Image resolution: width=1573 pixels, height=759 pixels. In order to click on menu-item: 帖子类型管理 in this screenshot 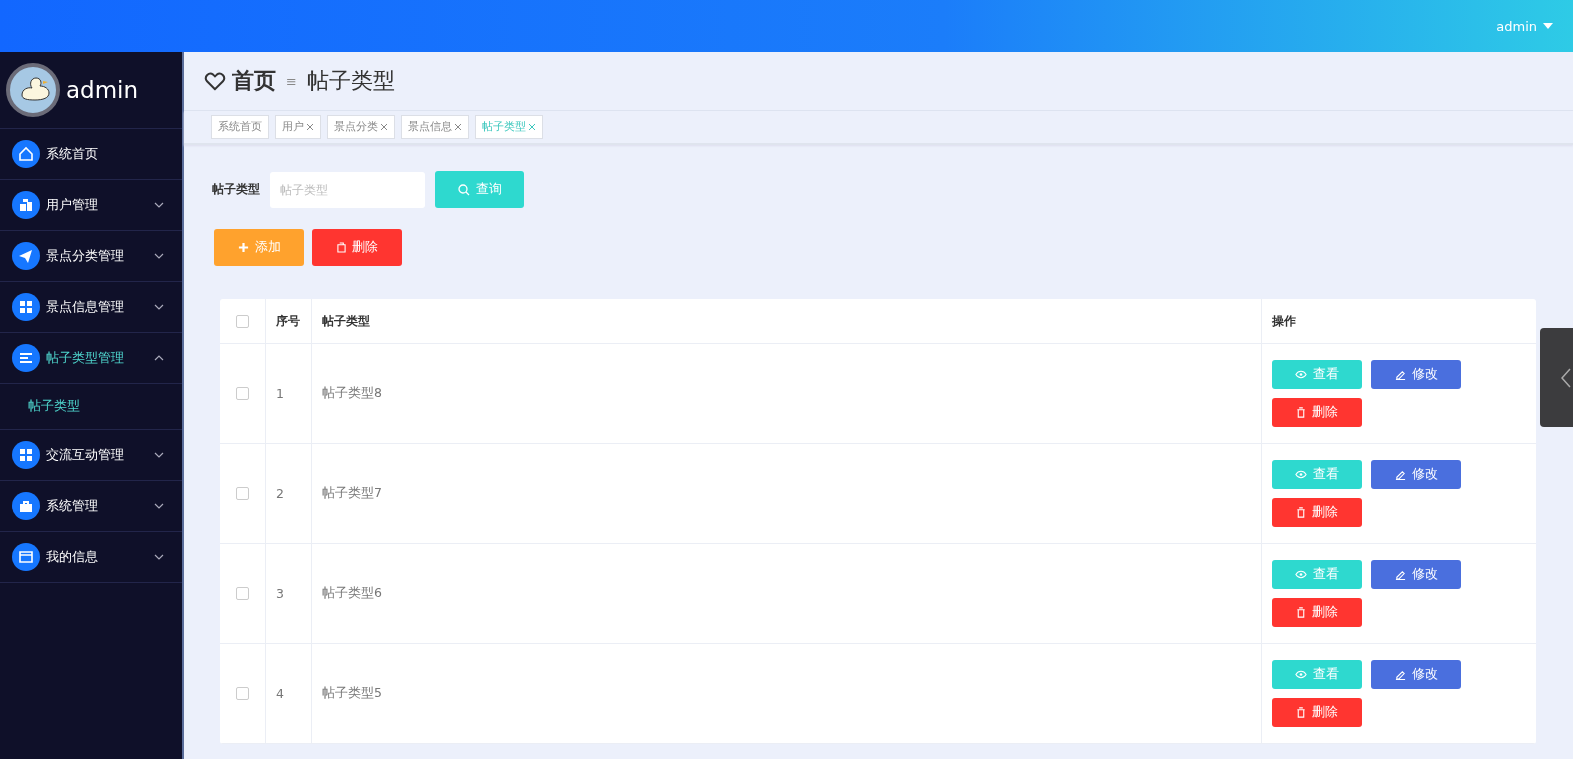, I will do `click(91, 358)`.